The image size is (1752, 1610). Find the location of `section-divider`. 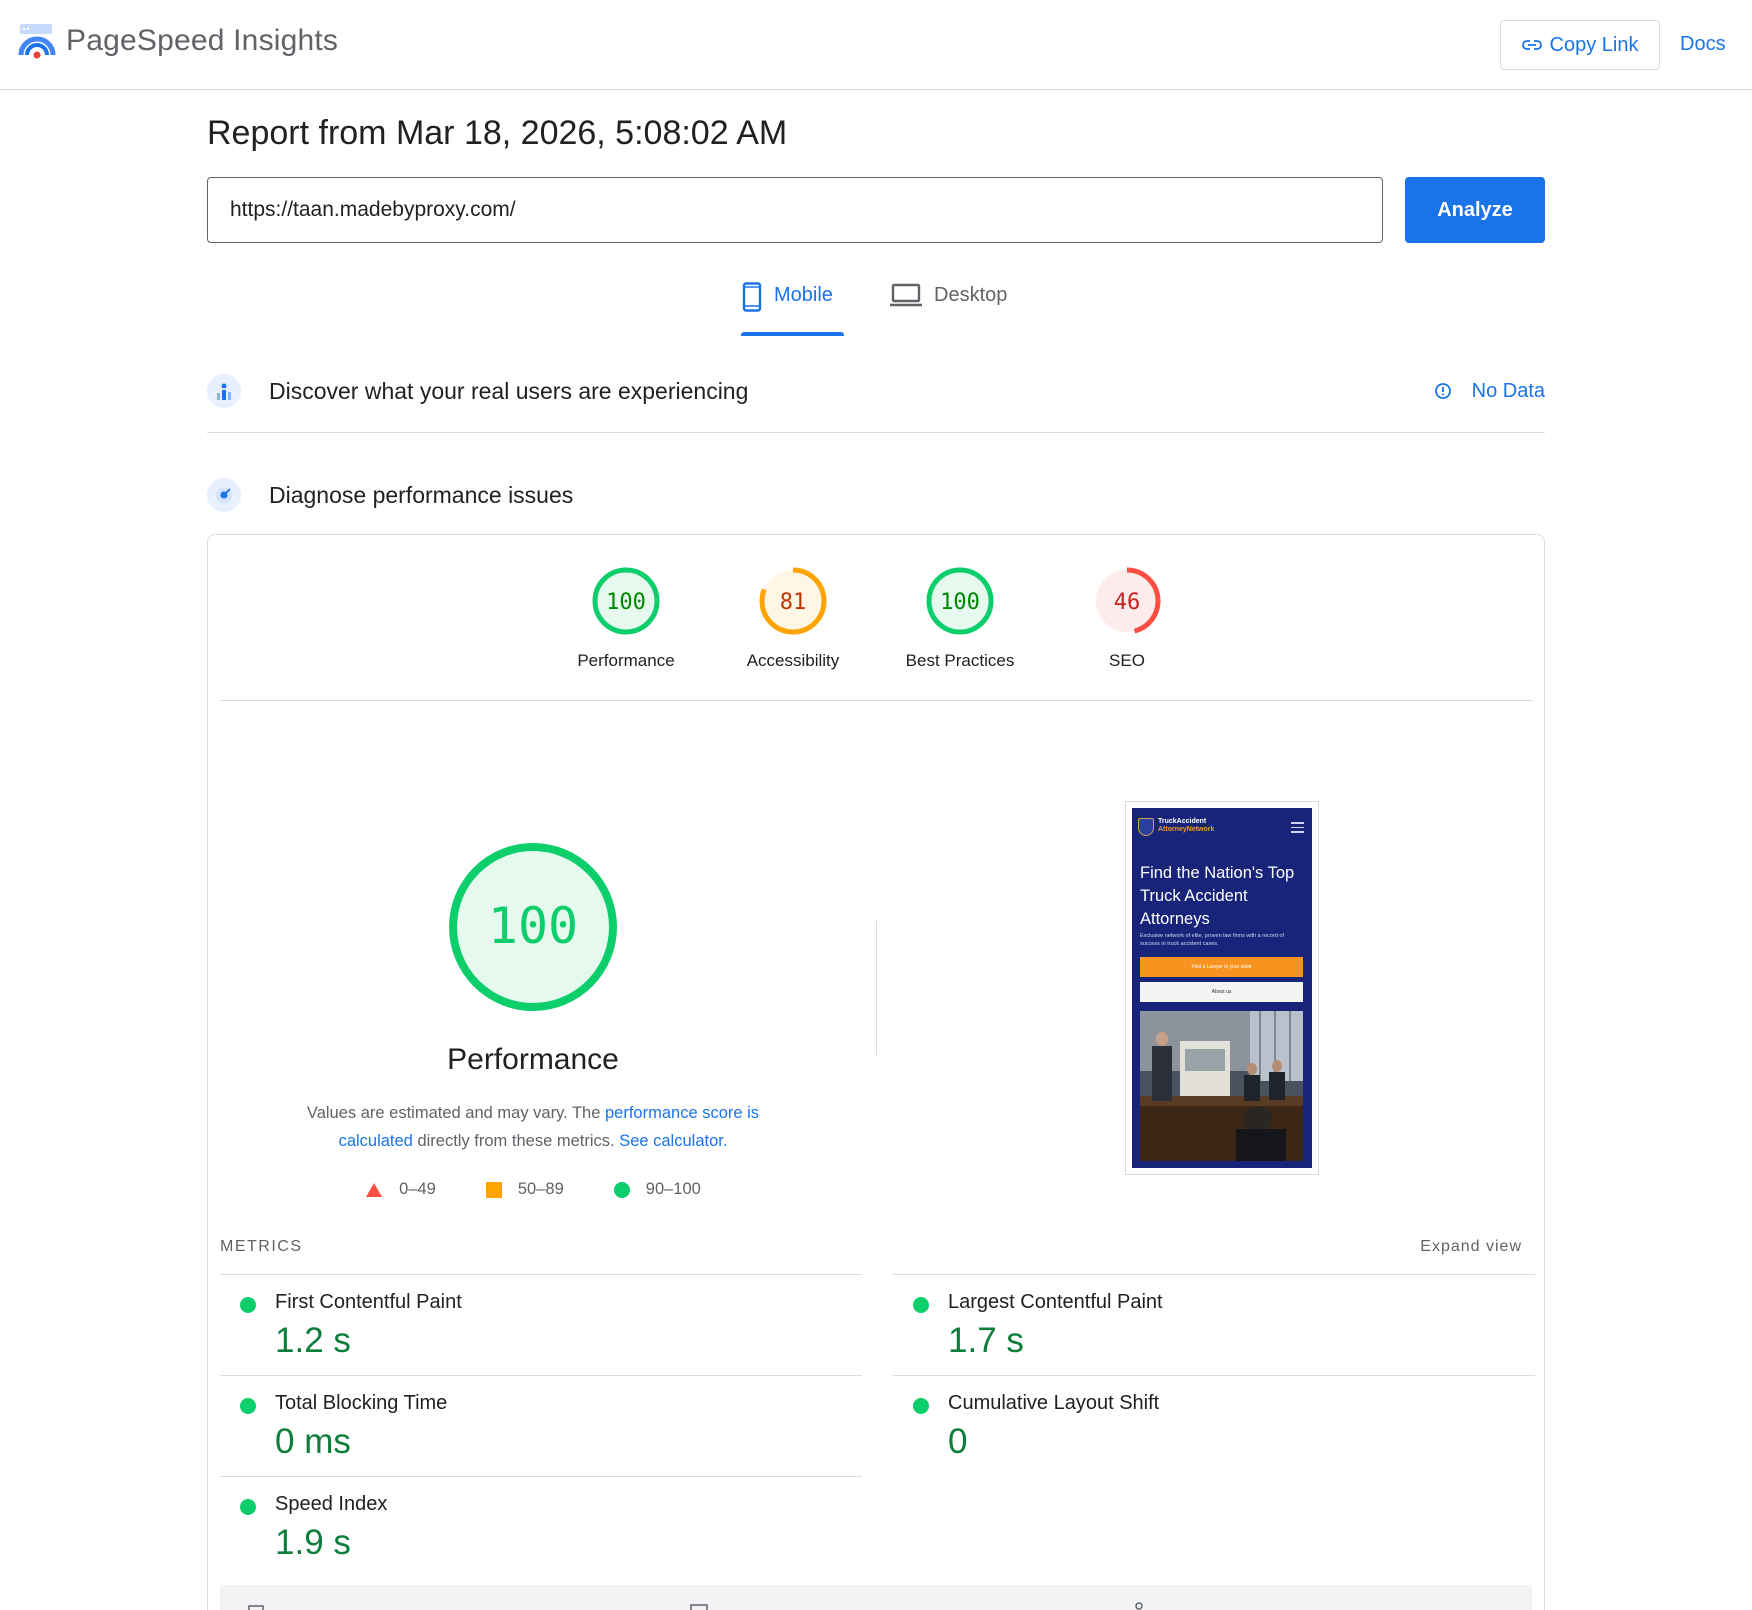

section-divider is located at coordinates (876, 432).